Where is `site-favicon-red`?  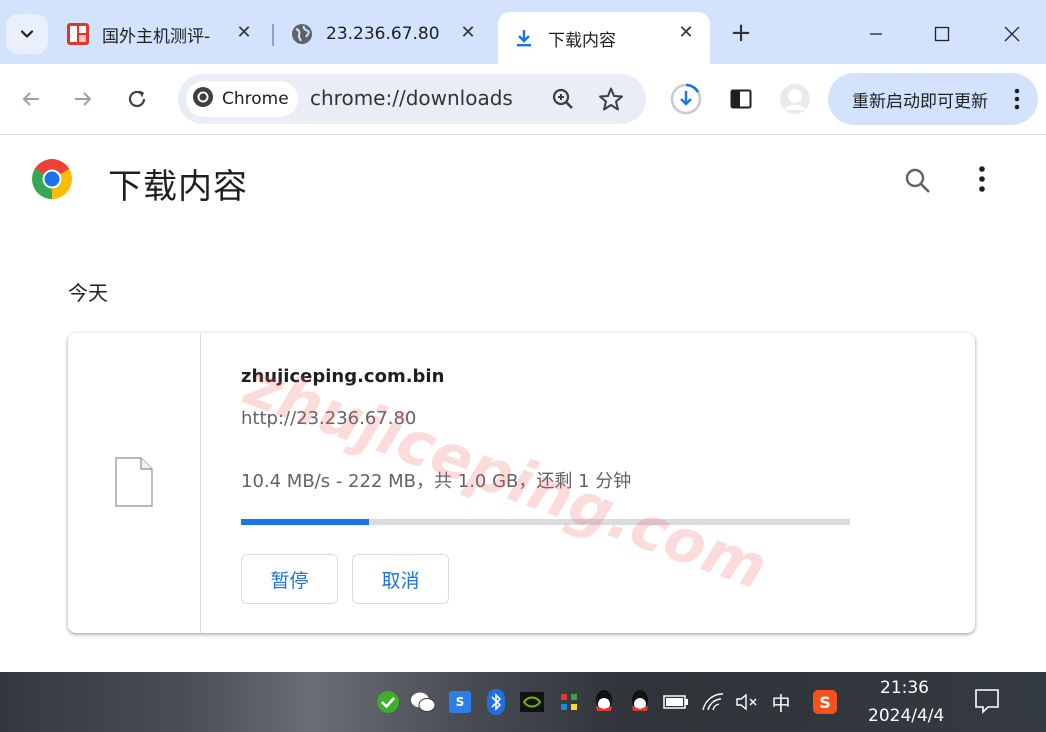
site-favicon-red is located at coordinates (78, 34).